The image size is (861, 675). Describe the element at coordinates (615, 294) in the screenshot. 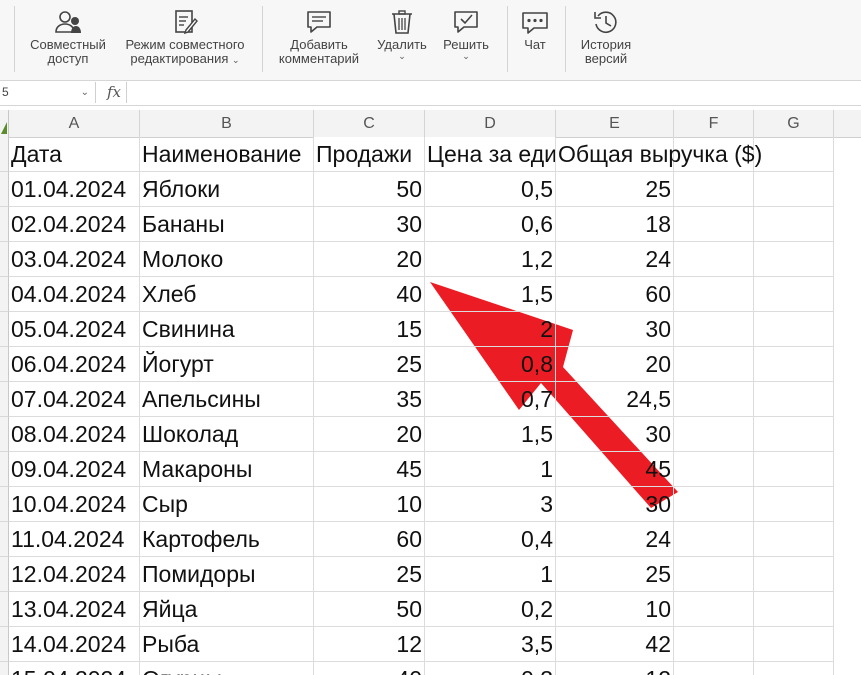

I see `cell-e5: 60` at that location.